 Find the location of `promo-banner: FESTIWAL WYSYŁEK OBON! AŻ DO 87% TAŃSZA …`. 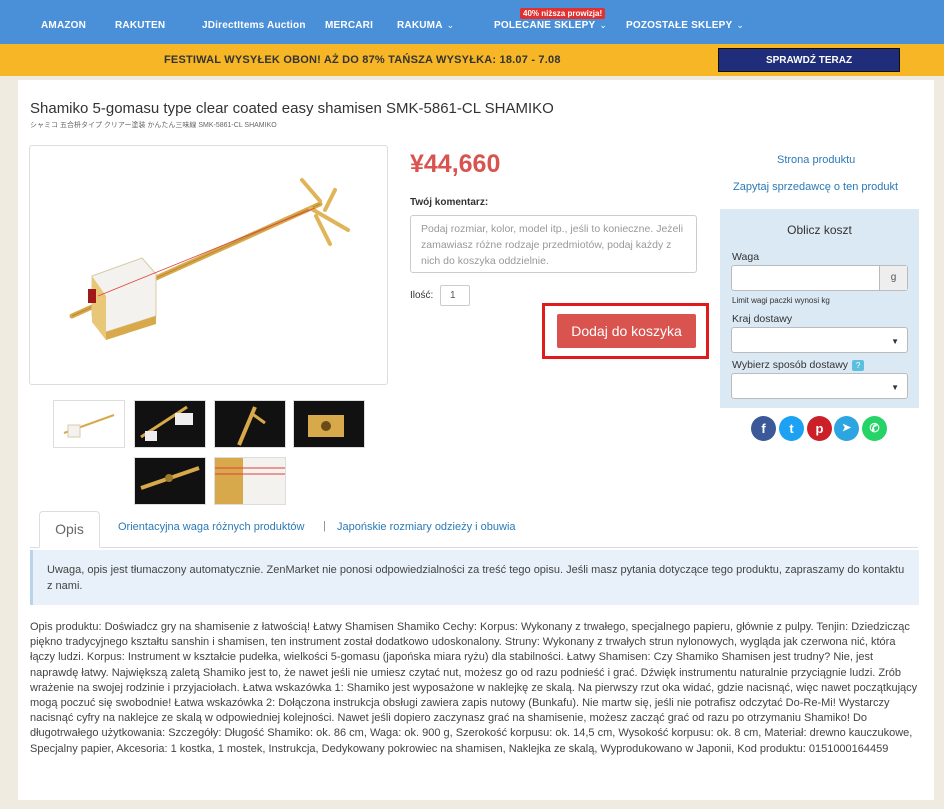

promo-banner: FESTIWAL WYSYŁEK OBON! AŻ DO 87% TAŃSZA … is located at coordinates (472, 60).